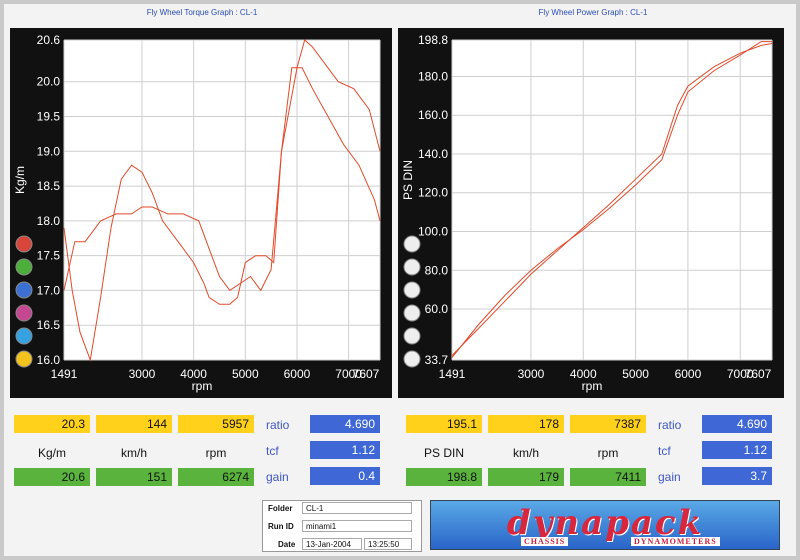  What do you see at coordinates (332, 544) in the screenshot?
I see `date-value: 13-Jan-2004` at bounding box center [332, 544].